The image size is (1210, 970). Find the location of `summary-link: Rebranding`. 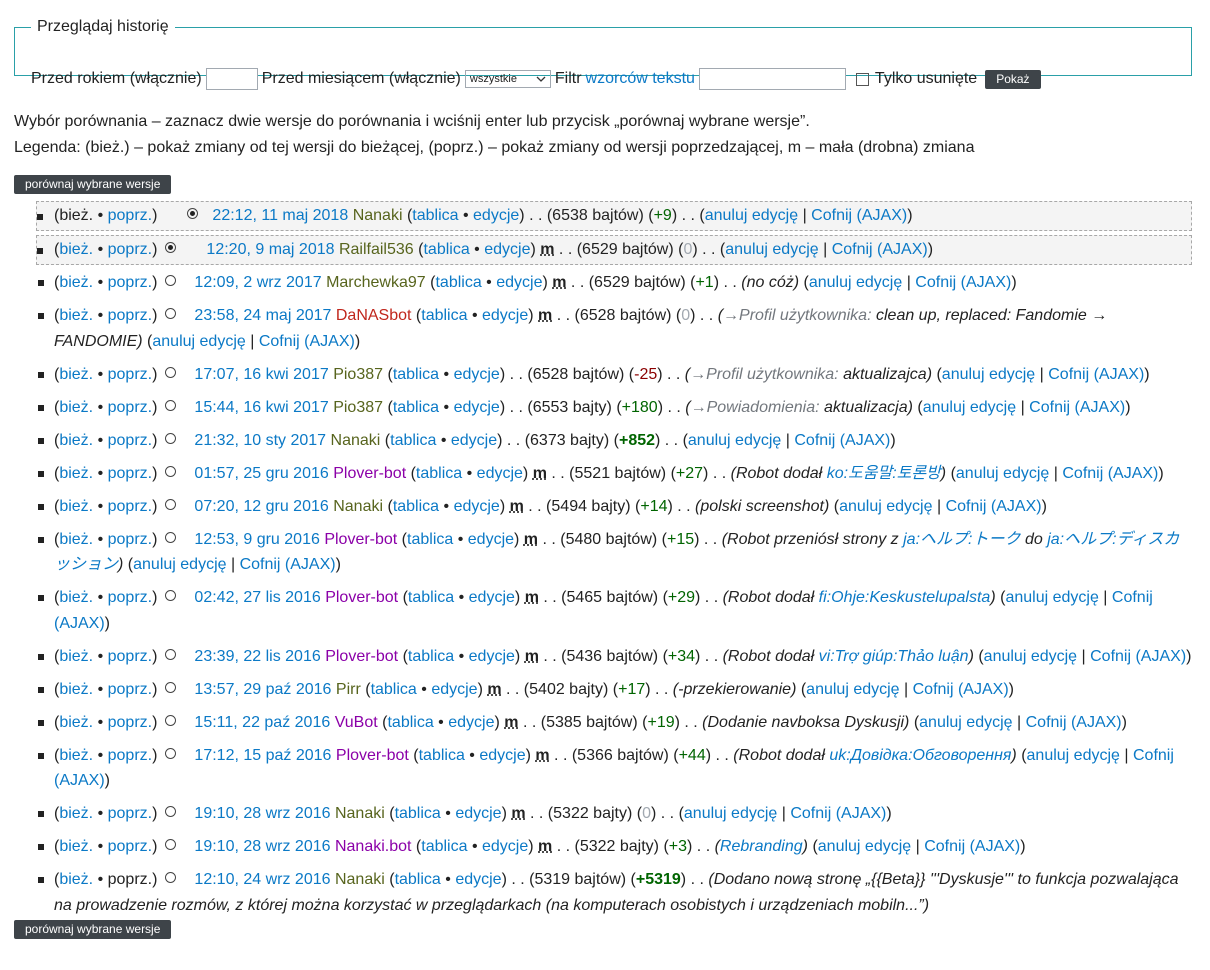

summary-link: Rebranding is located at coordinates (761, 846).